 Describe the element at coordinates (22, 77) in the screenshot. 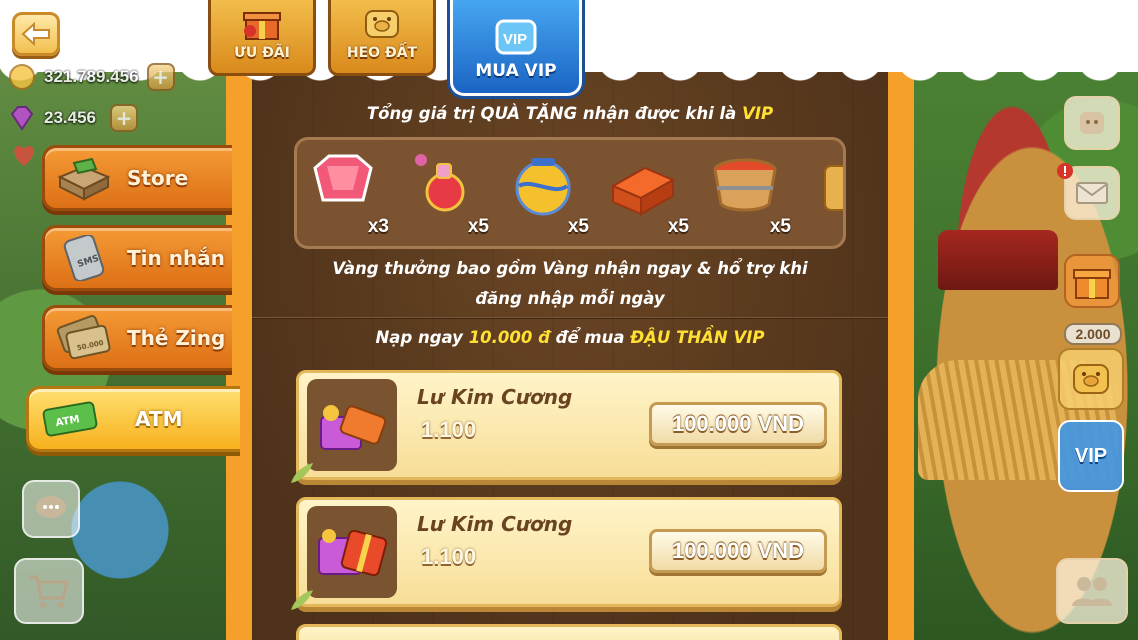

I see `gold-coin-icon` at that location.